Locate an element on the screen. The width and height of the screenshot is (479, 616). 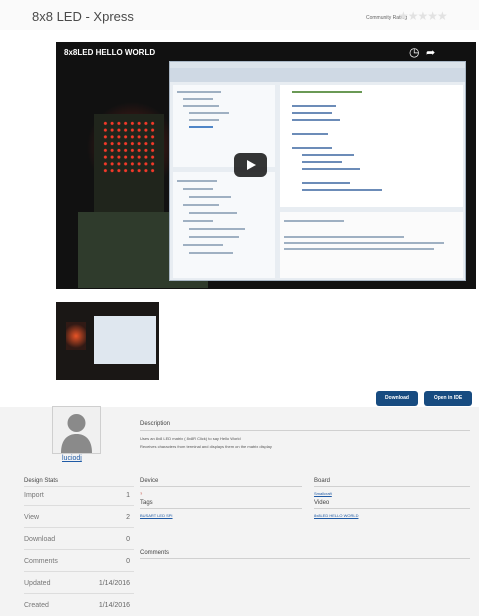
video-divider is located at coordinates (392, 508).